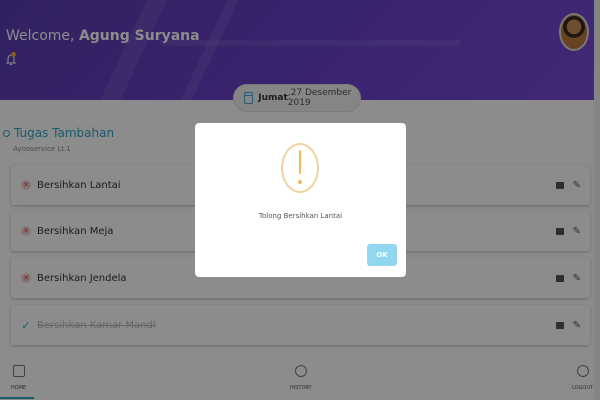 The image size is (600, 400). What do you see at coordinates (300, 200) in the screenshot?
I see `alert-dialog: Tolong Bersihkan Lantai OK` at bounding box center [300, 200].